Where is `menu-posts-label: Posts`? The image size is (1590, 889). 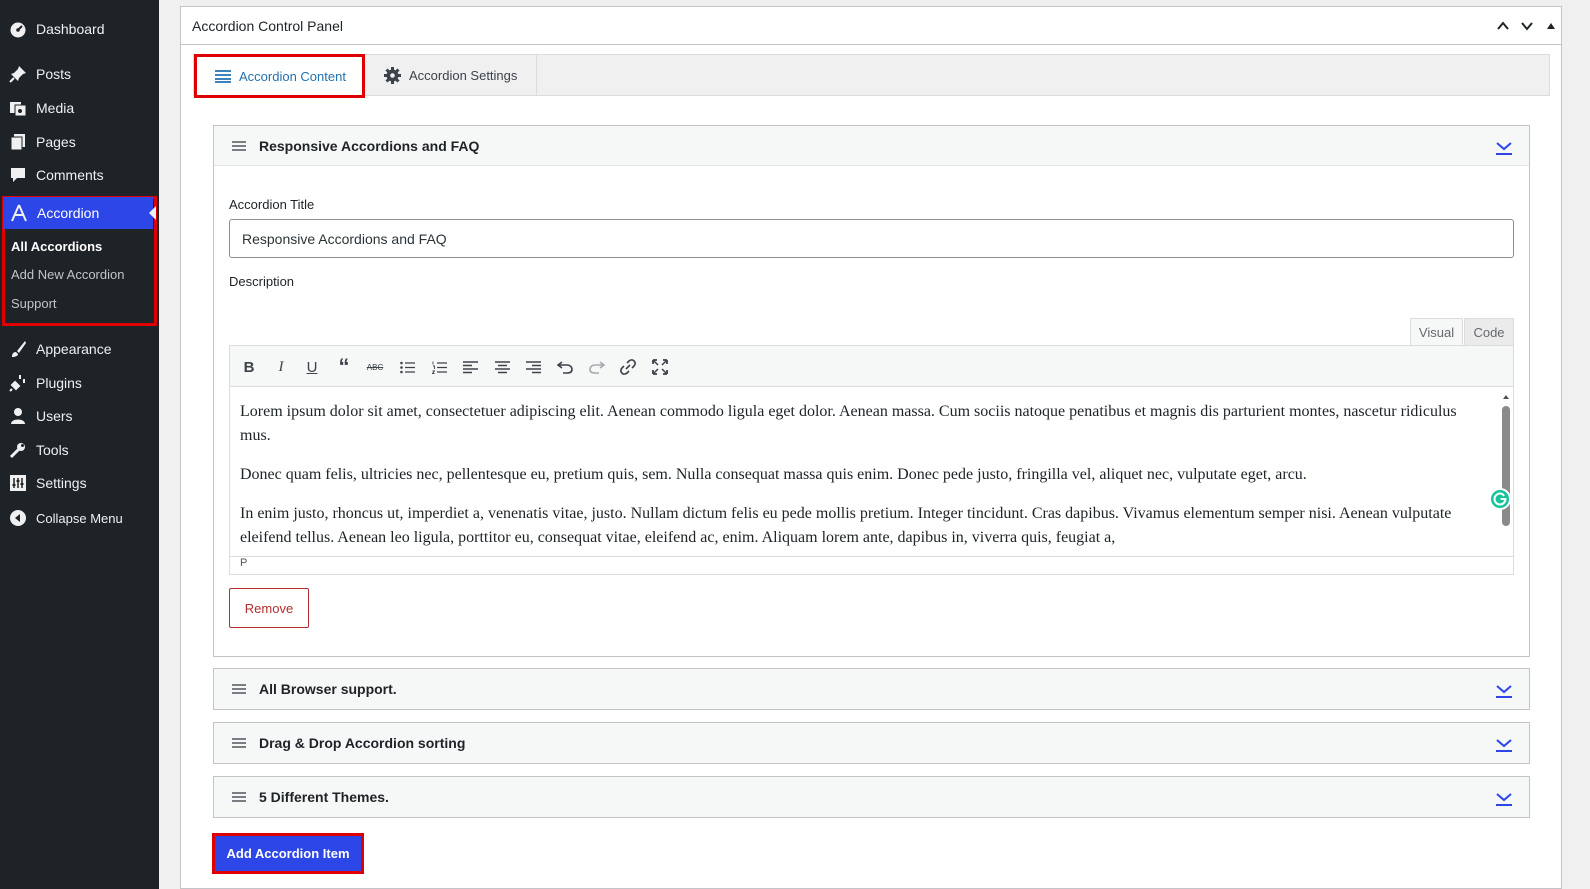 menu-posts-label: Posts is located at coordinates (54, 74).